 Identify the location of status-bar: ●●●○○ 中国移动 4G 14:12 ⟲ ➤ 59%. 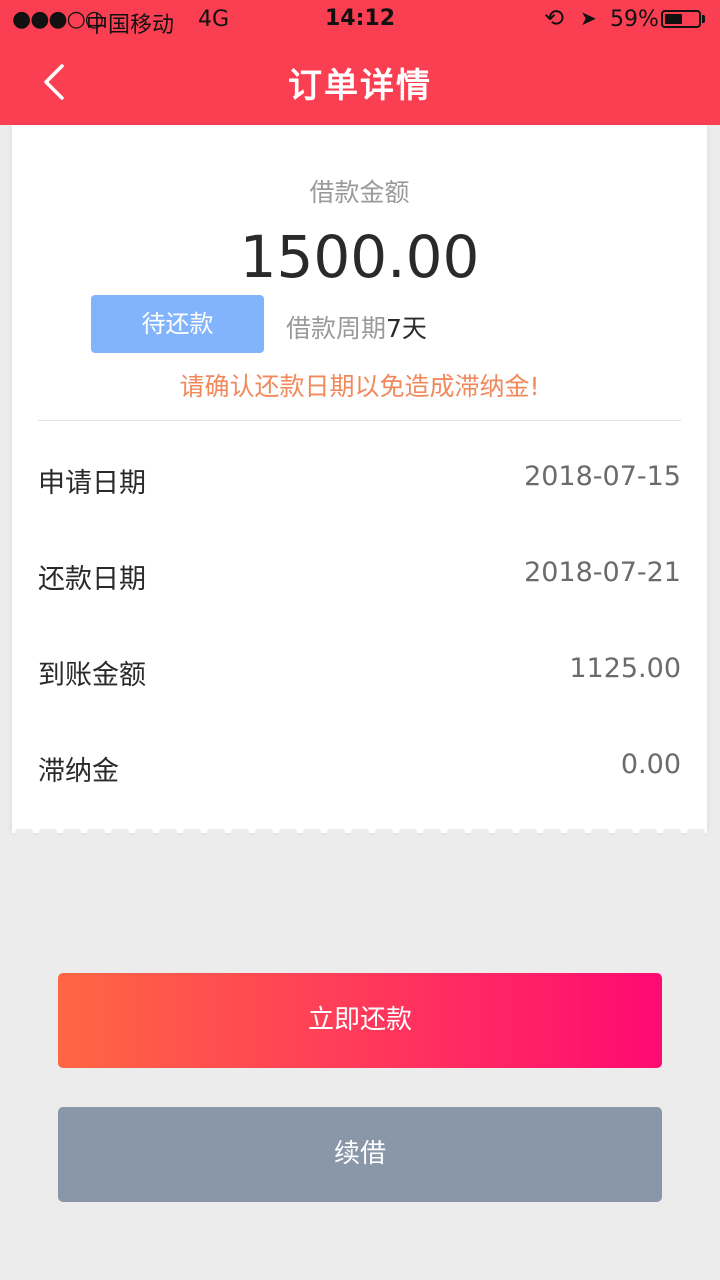
(360, 20).